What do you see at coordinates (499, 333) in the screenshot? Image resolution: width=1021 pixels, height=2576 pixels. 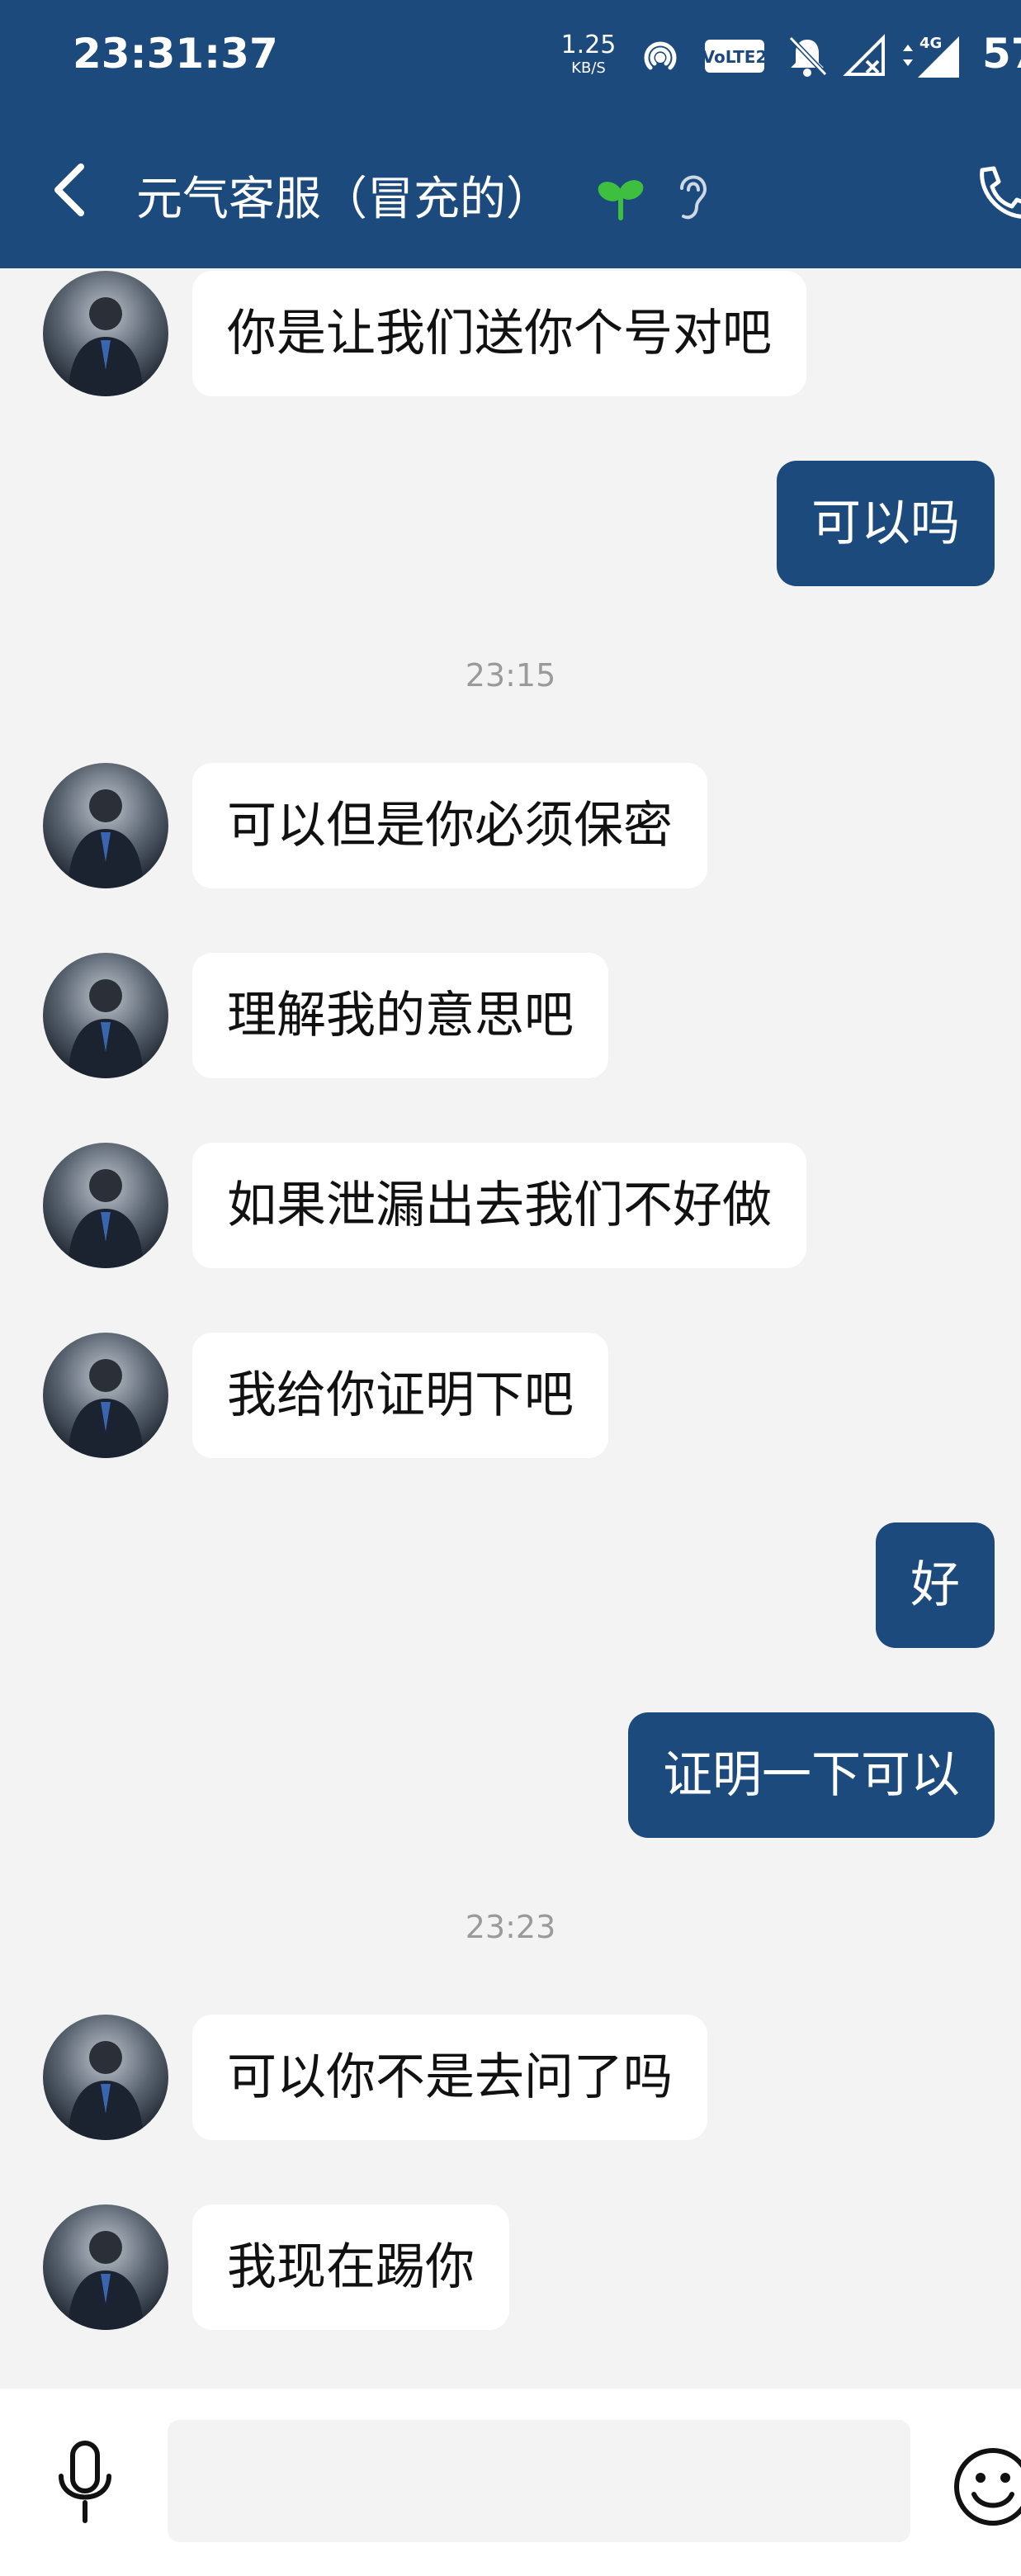 I see `incoming-message-bubble: 你是让我们送你个号对吧` at bounding box center [499, 333].